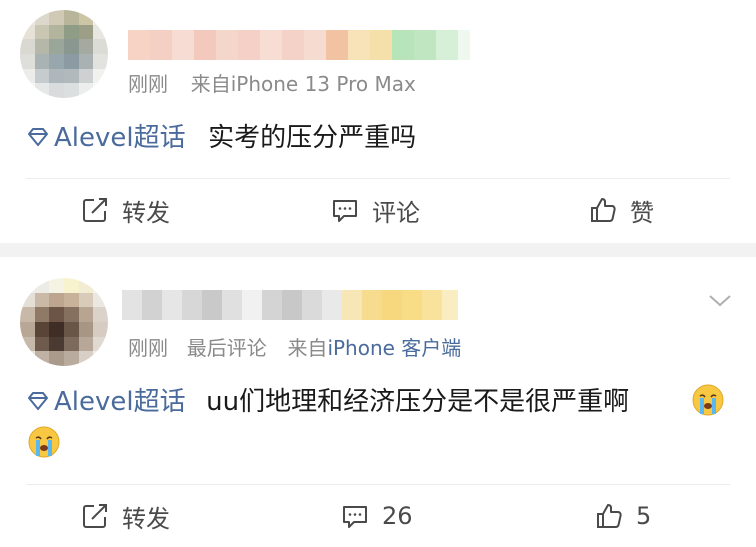 Image resolution: width=756 pixels, height=547 pixels. Describe the element at coordinates (378, 250) in the screenshot. I see `post-separator` at that location.